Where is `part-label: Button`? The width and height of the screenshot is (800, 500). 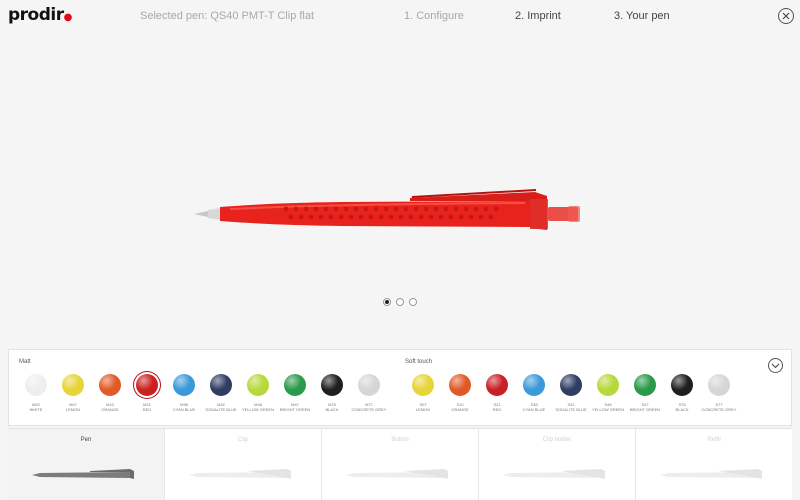
part-label: Button is located at coordinates (400, 440).